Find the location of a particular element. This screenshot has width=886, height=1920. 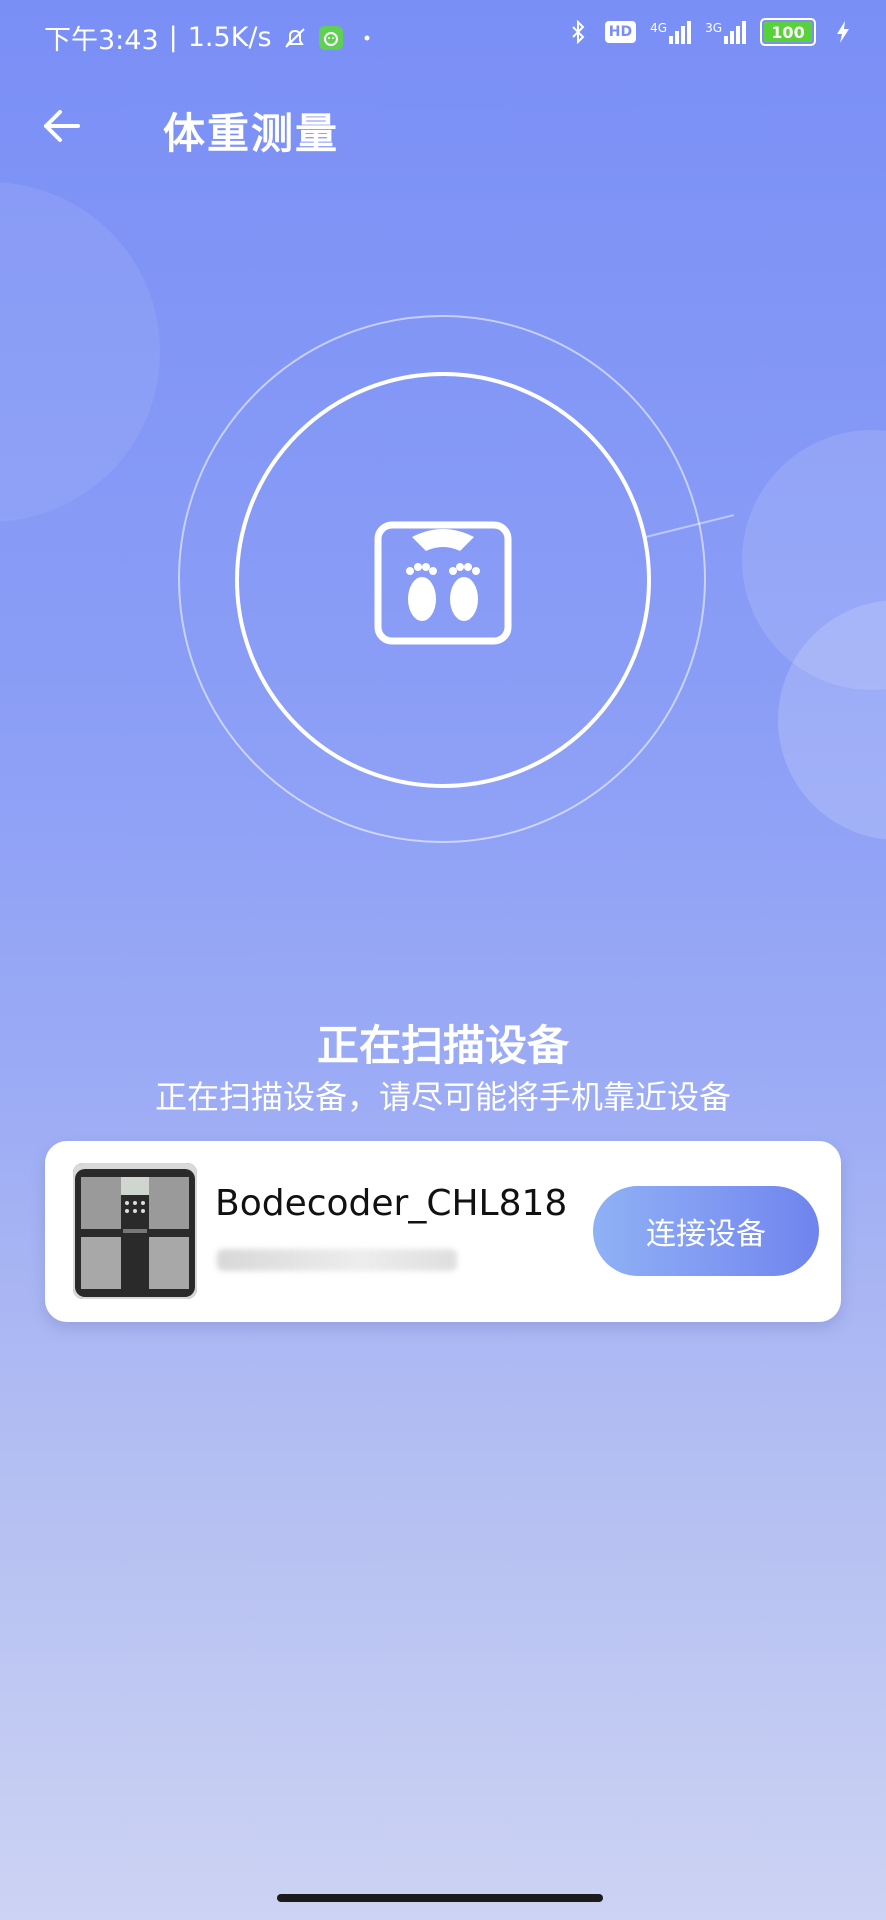

charging-icon is located at coordinates (843, 32).